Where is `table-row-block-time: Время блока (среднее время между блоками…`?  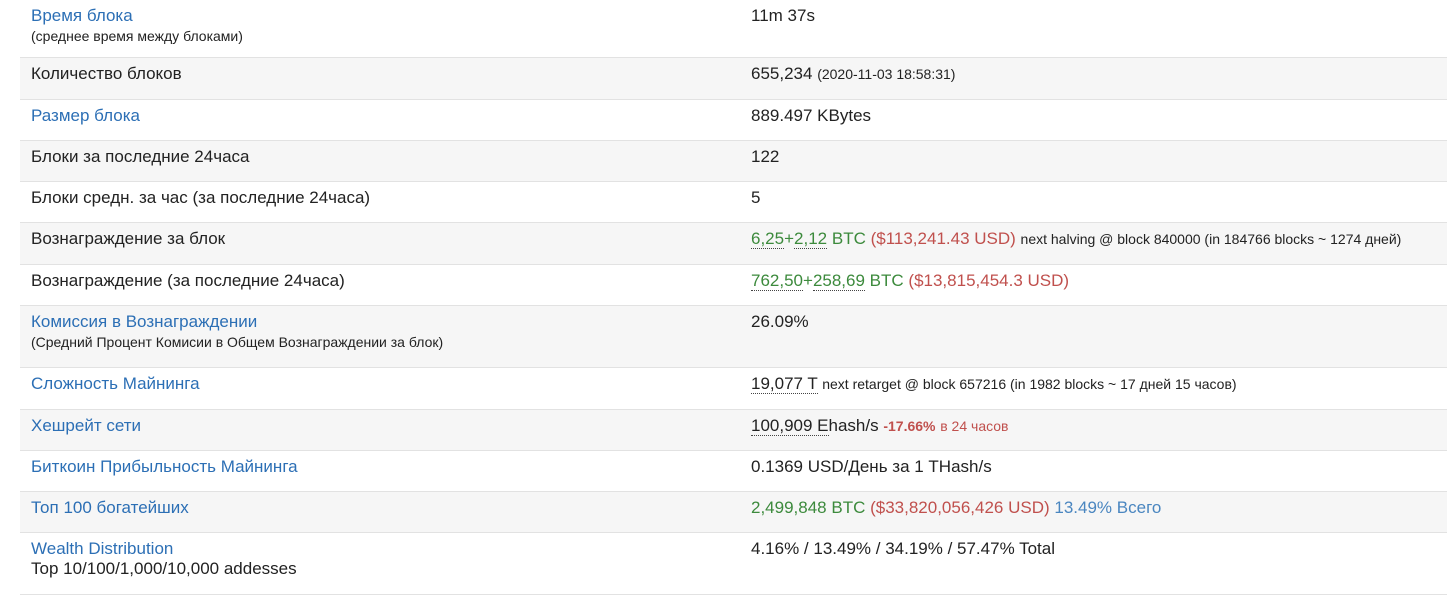
table-row-block-time: Время блока (среднее время между блоками… is located at coordinates (733, 29).